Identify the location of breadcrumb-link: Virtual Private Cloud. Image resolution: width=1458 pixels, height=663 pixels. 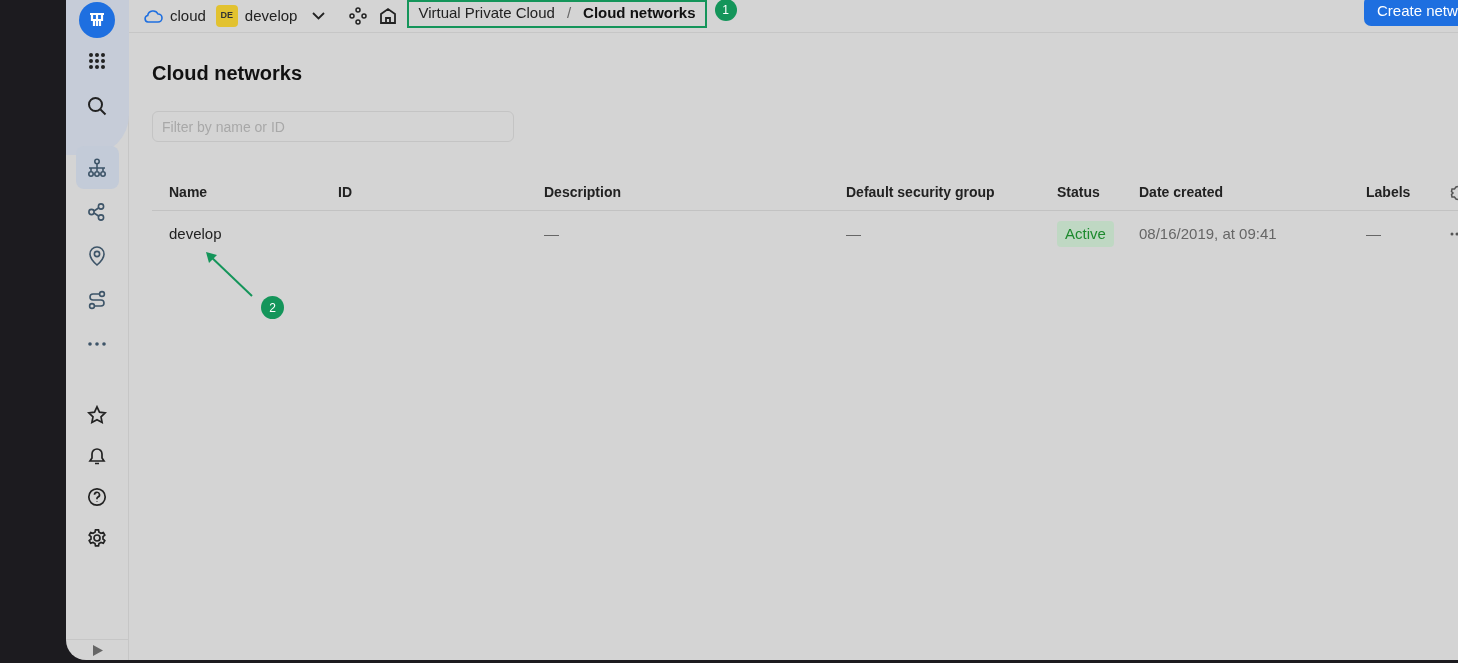
(486, 13).